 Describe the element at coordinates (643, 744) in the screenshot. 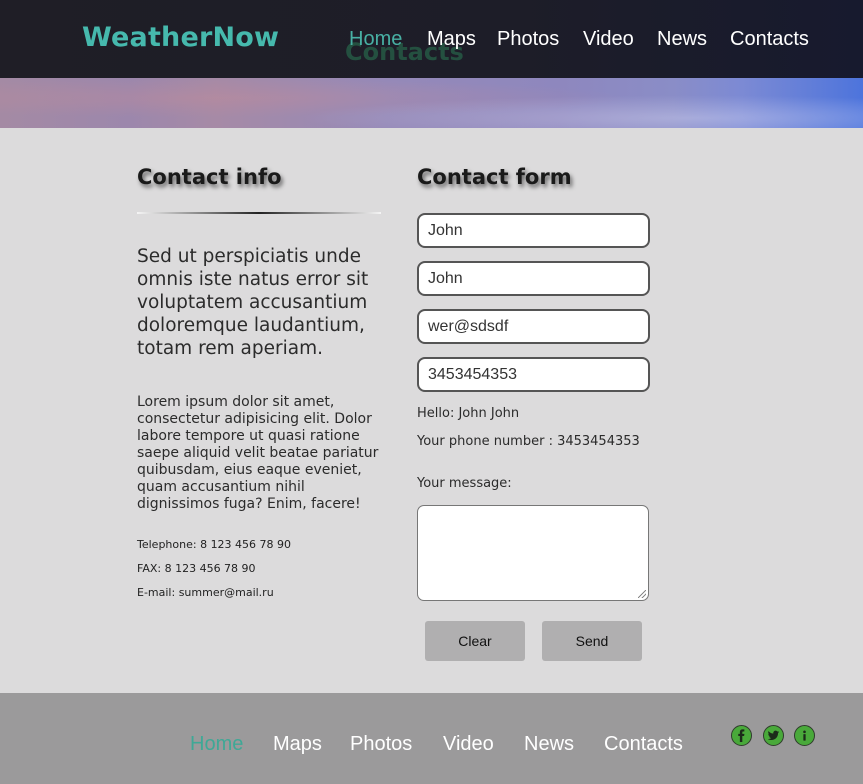

I see `footer-nav-contacts: Contacts` at that location.